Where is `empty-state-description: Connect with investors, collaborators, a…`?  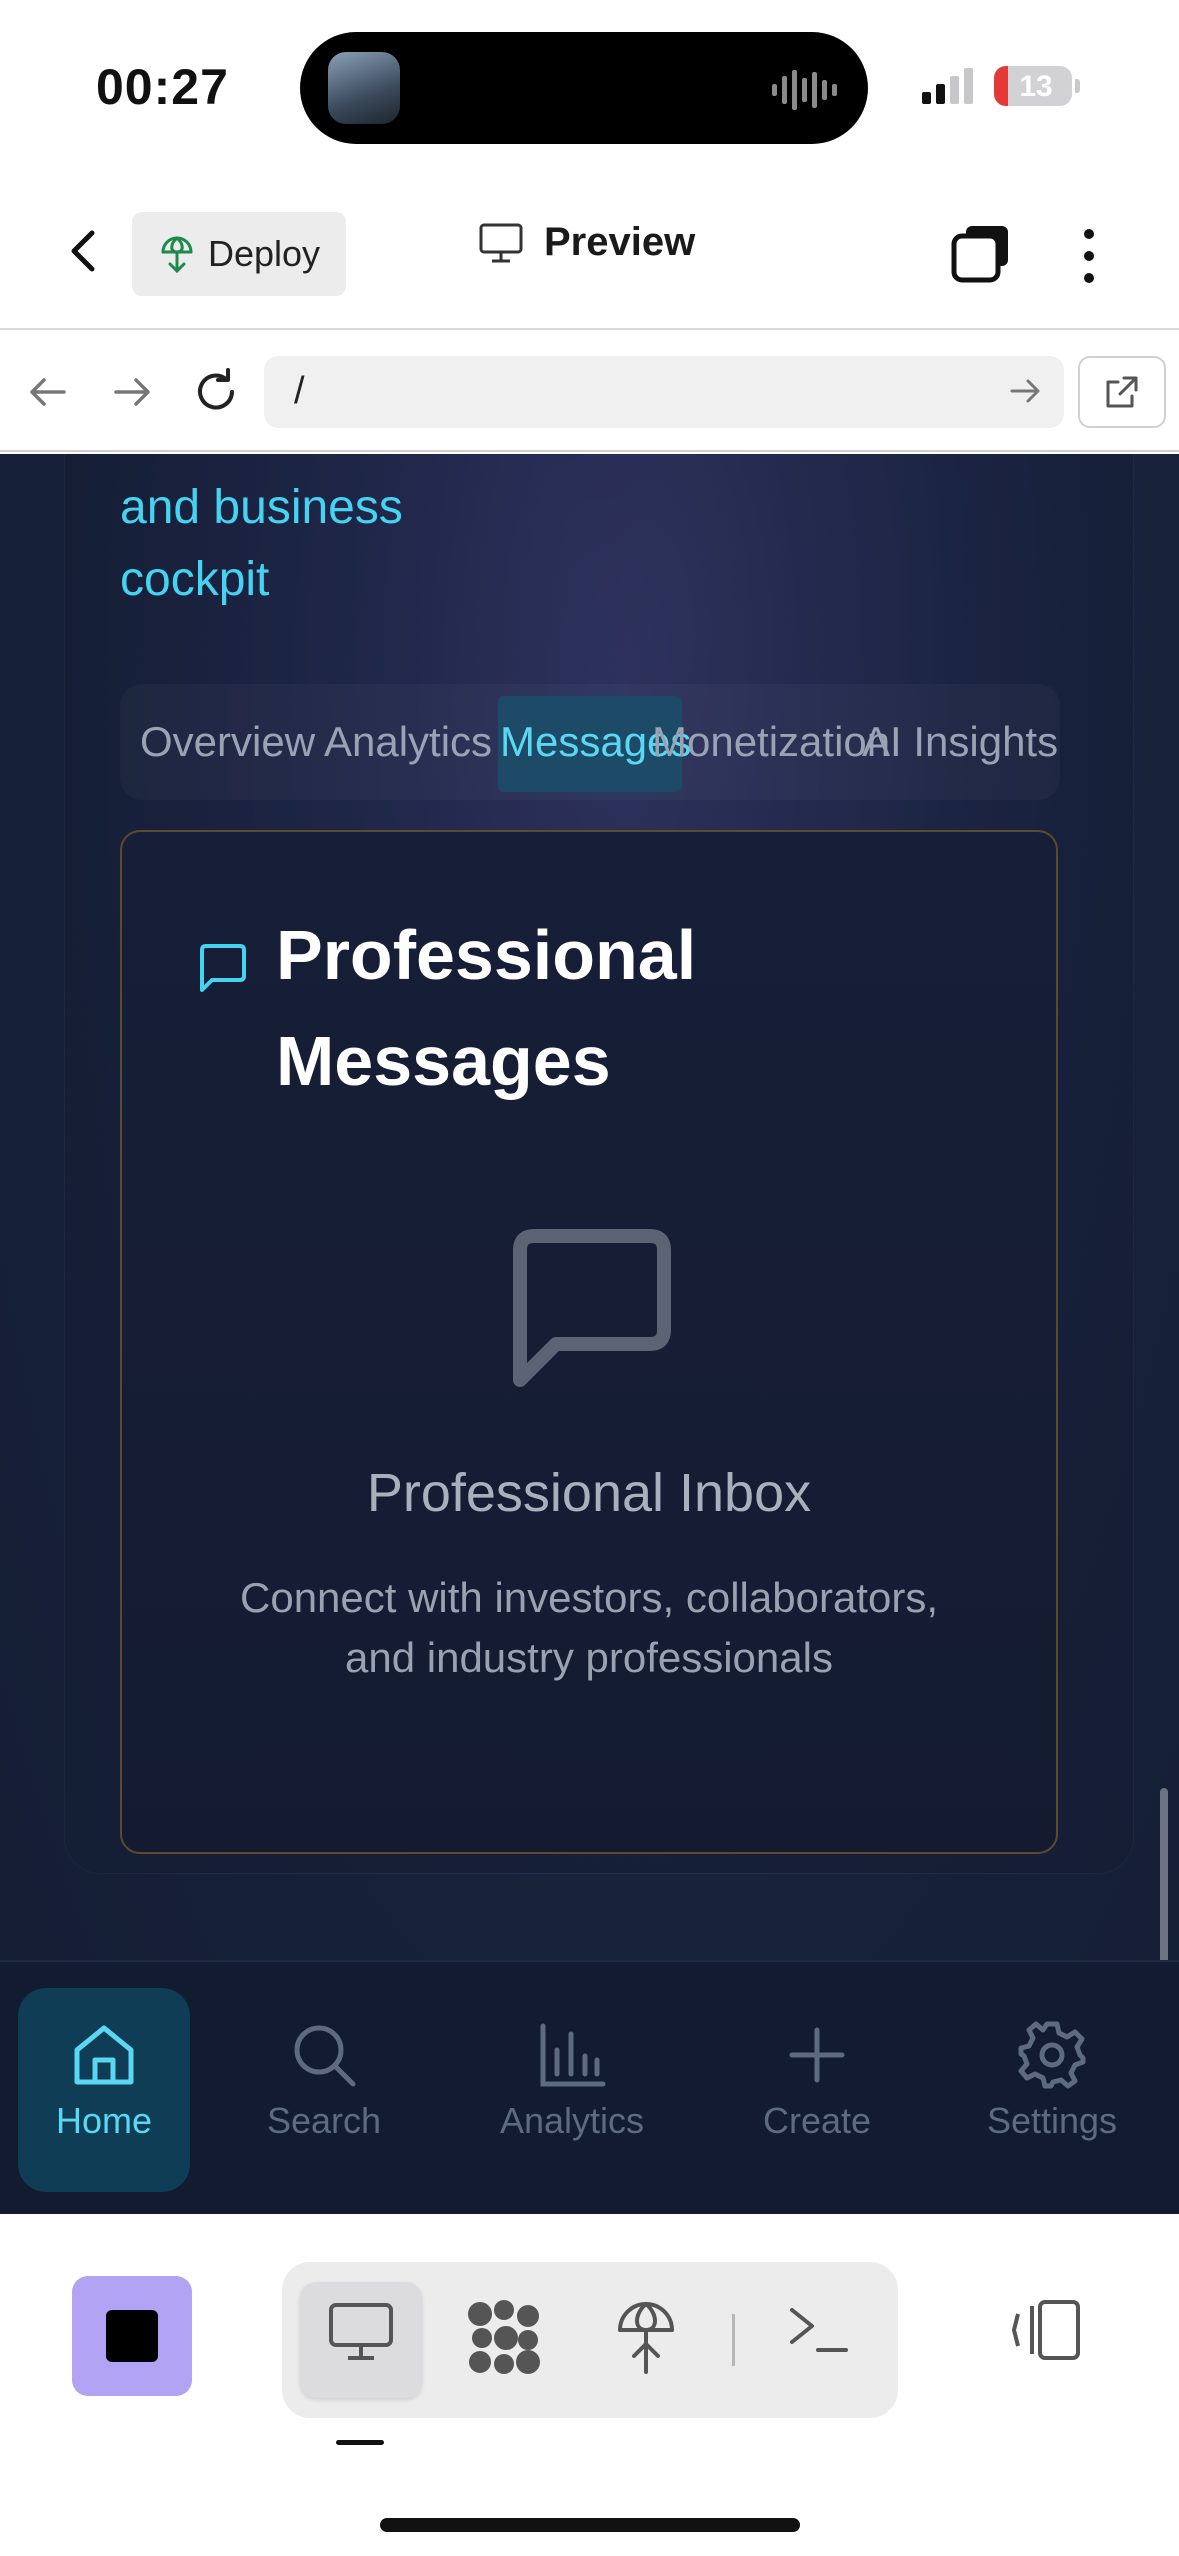
empty-state-description: Connect with investors, collaborators, a… is located at coordinates (589, 1628).